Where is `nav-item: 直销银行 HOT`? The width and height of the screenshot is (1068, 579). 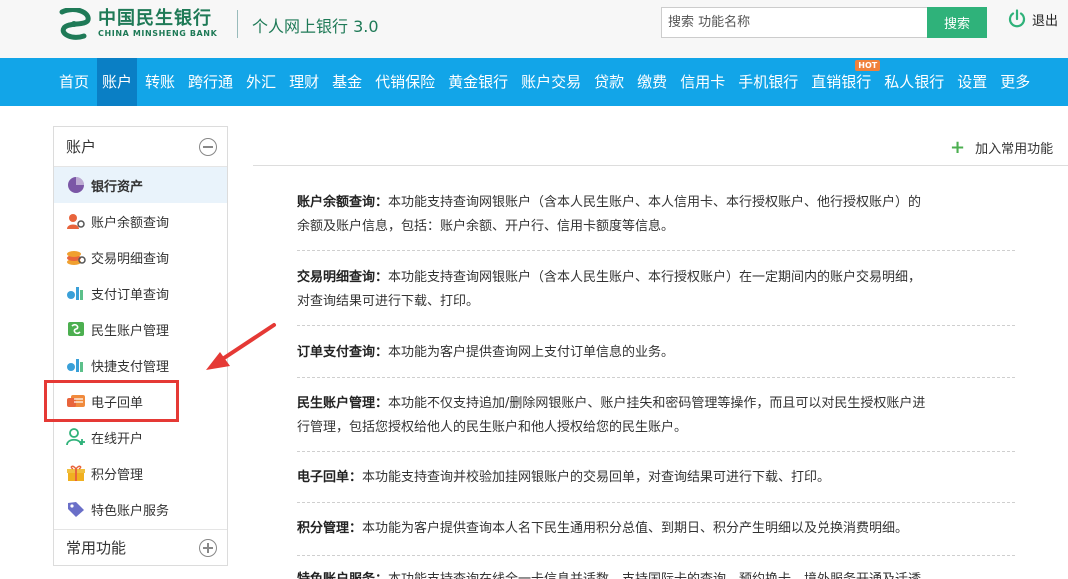 nav-item: 直销银行 HOT is located at coordinates (843, 82).